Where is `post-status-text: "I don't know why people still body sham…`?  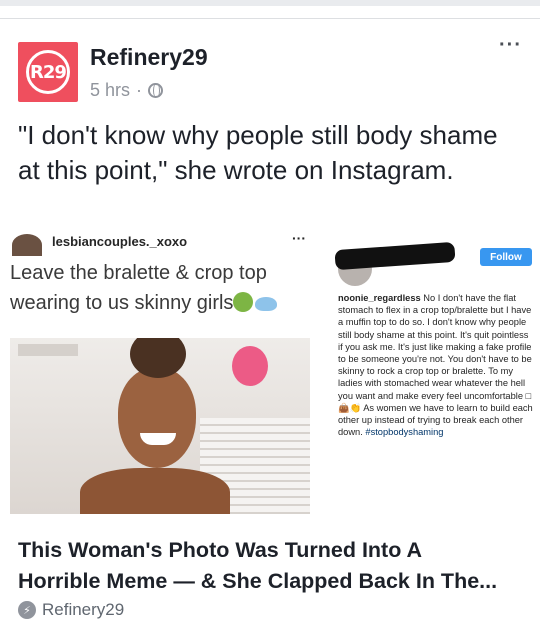
post-status-text: "I don't know why people still body sham… is located at coordinates (258, 152).